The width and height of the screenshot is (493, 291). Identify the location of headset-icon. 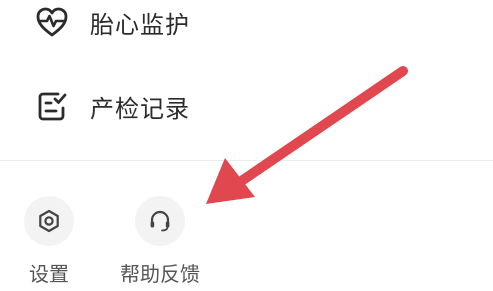
(160, 221).